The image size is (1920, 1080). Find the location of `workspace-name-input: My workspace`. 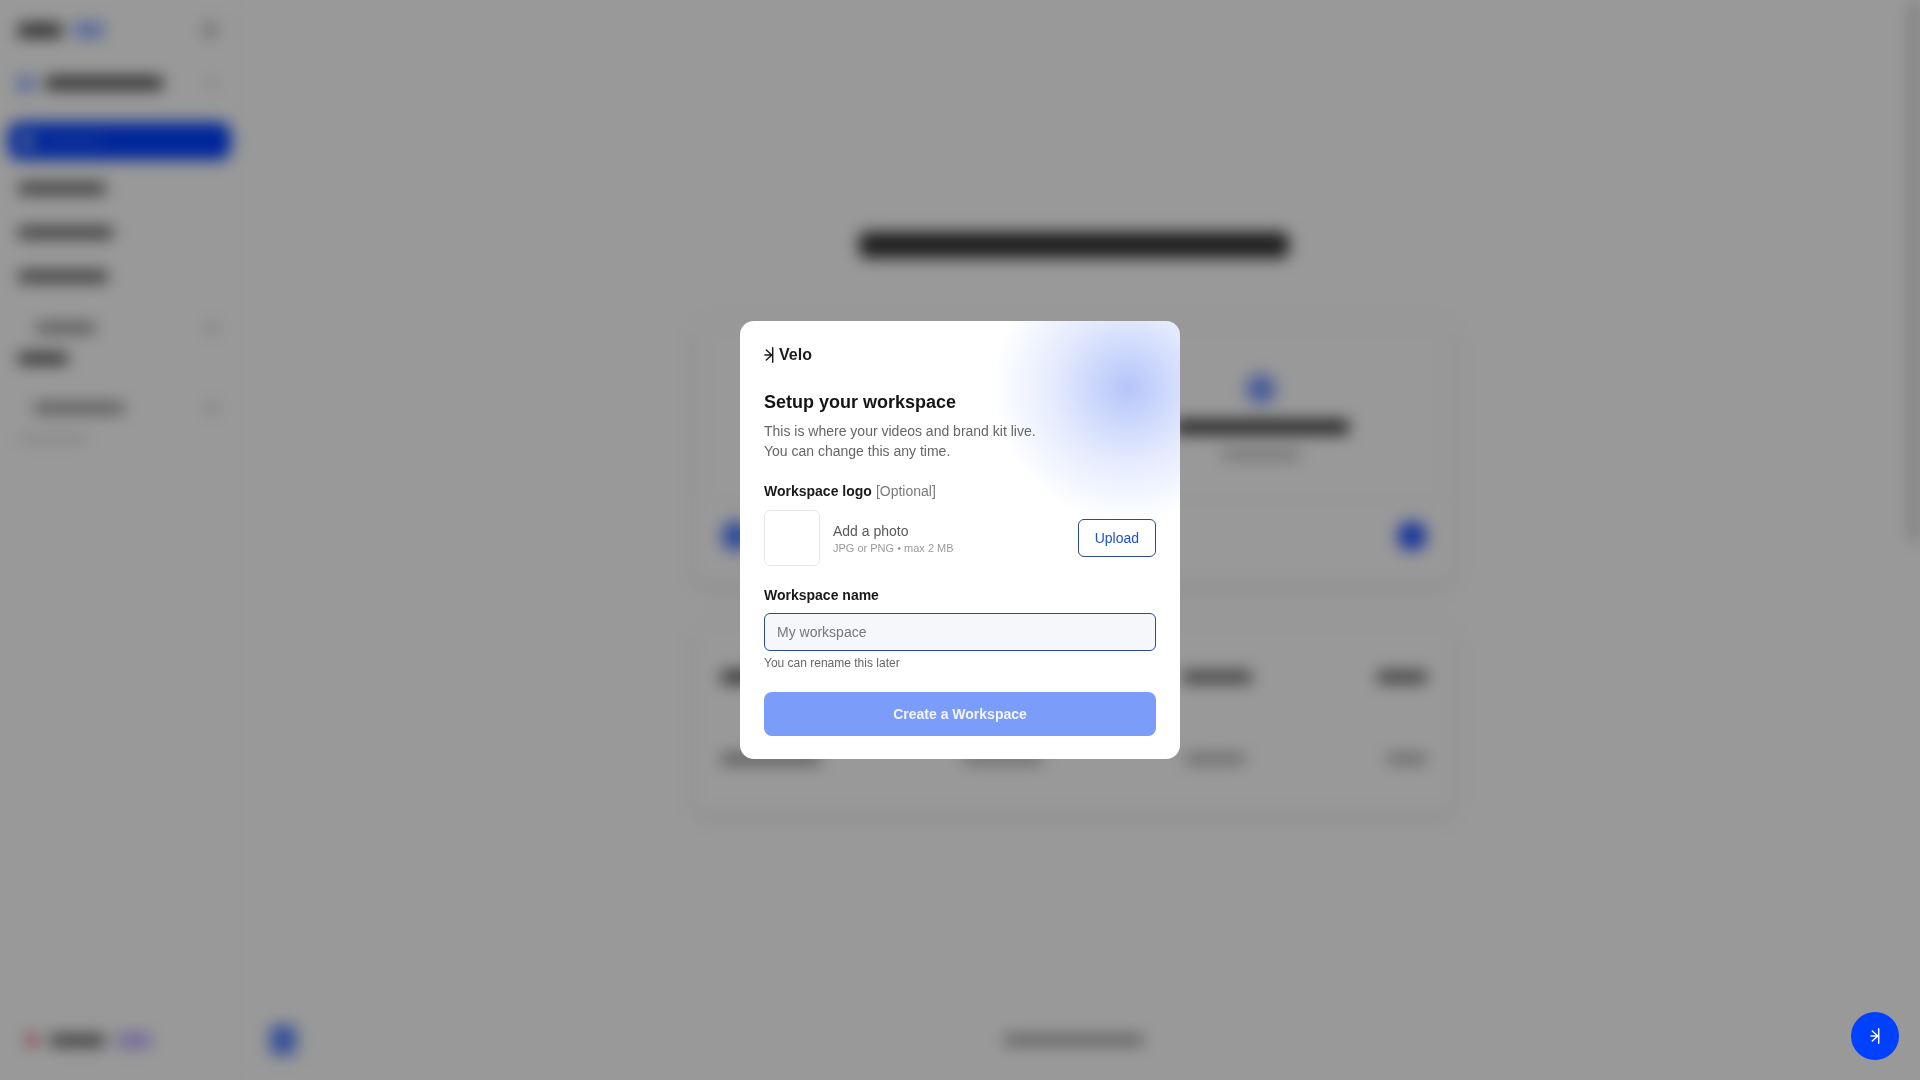

workspace-name-input: My workspace is located at coordinates (960, 632).